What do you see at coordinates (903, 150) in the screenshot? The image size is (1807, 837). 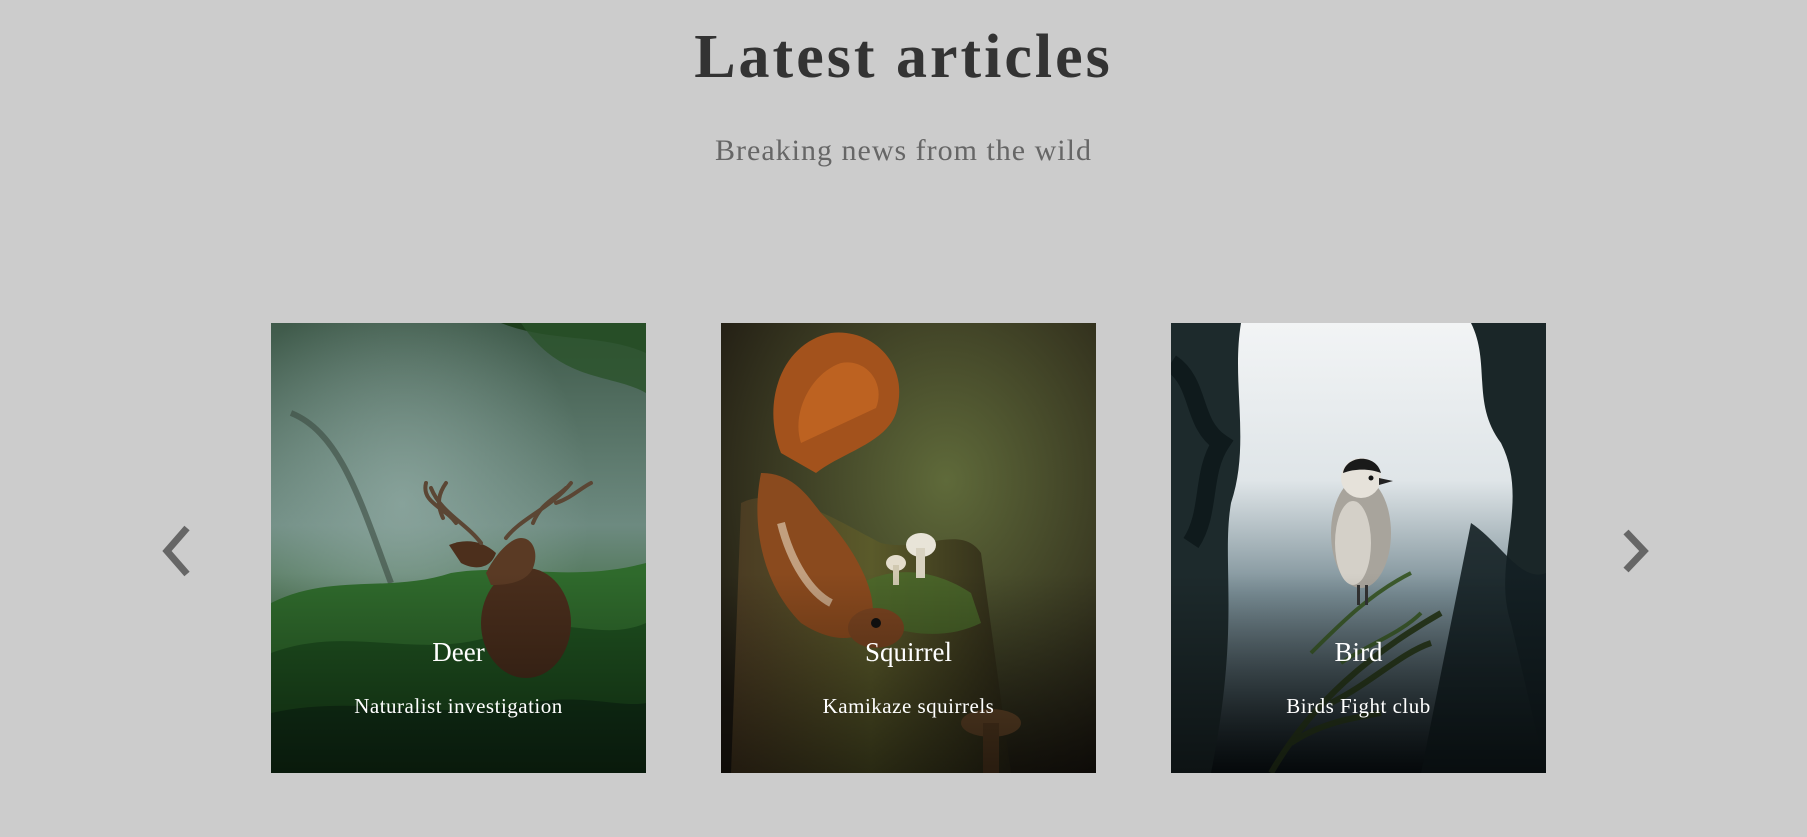 I see `section-subtitle: Breaking news from the wild` at bounding box center [903, 150].